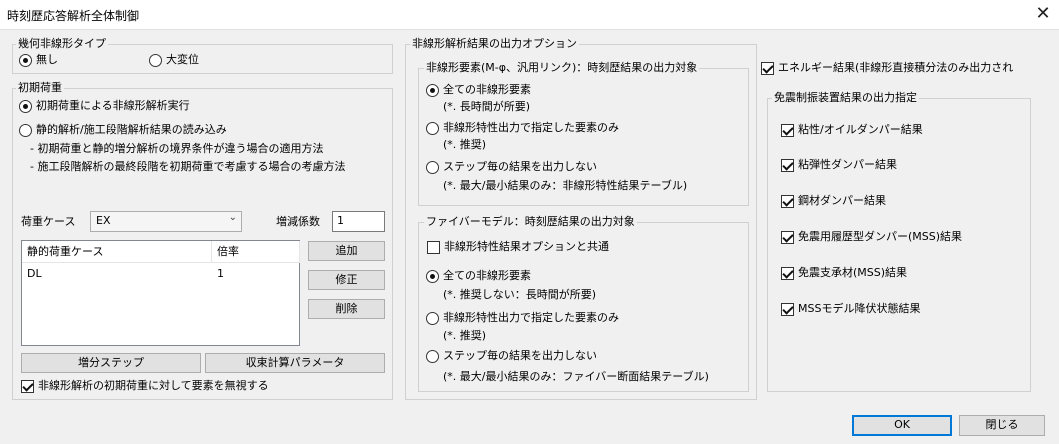  Describe the element at coordinates (188, 166) in the screenshot. I see `initial-load-note-2: - 施工段階解析の最終段階を初期荷重で考慮する場合の考慮方法` at that location.